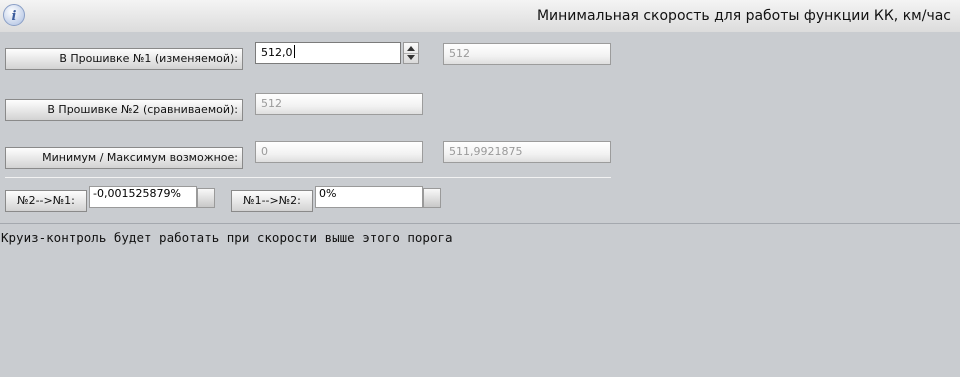  What do you see at coordinates (124, 110) in the screenshot?
I see `fw2-label: В Прошивке №2 (сравниваемой):` at bounding box center [124, 110].